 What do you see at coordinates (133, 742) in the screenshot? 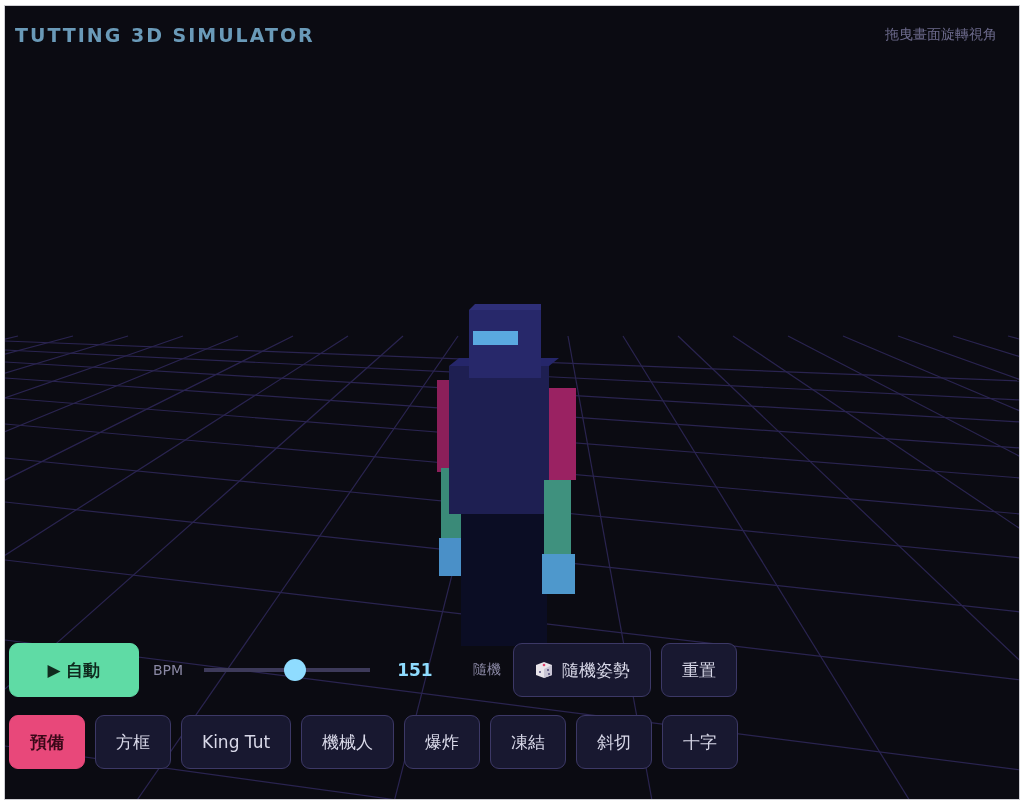
I see `pose-button: 方框` at bounding box center [133, 742].